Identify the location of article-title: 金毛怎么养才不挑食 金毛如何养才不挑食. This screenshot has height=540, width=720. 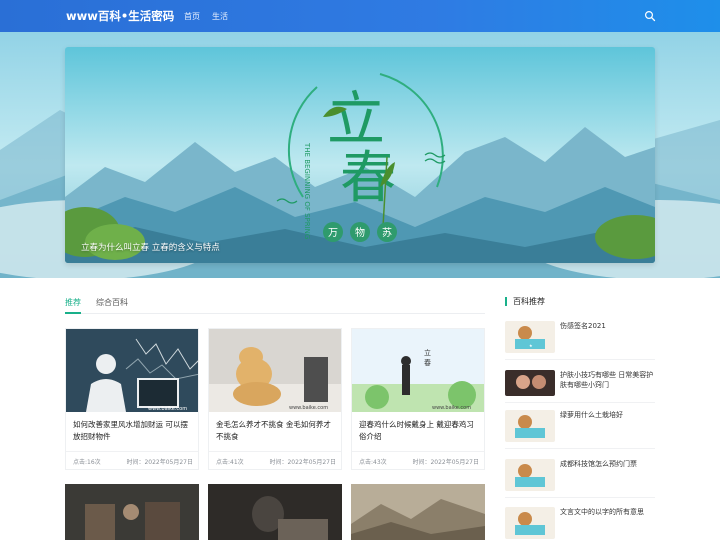
(276, 431).